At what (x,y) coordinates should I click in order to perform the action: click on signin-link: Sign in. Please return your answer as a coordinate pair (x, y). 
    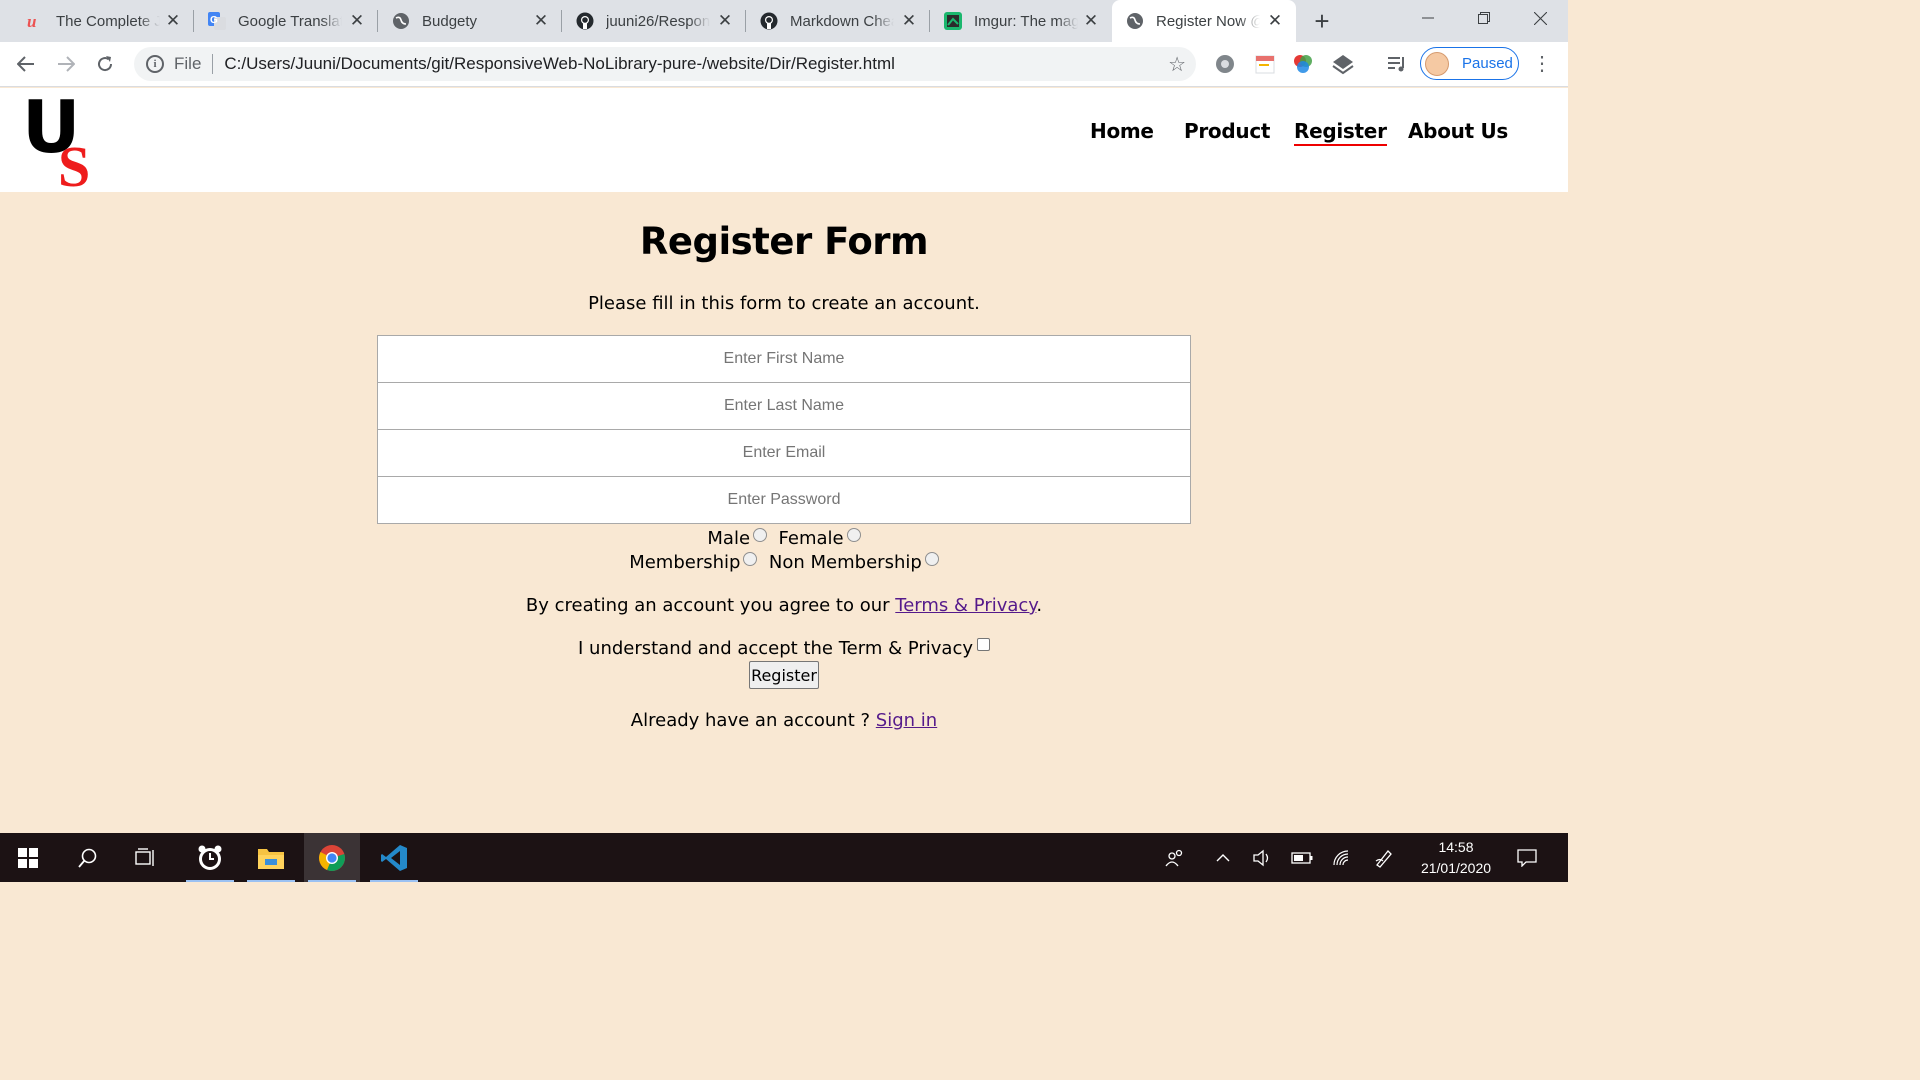
    Looking at the image, I should click on (906, 720).